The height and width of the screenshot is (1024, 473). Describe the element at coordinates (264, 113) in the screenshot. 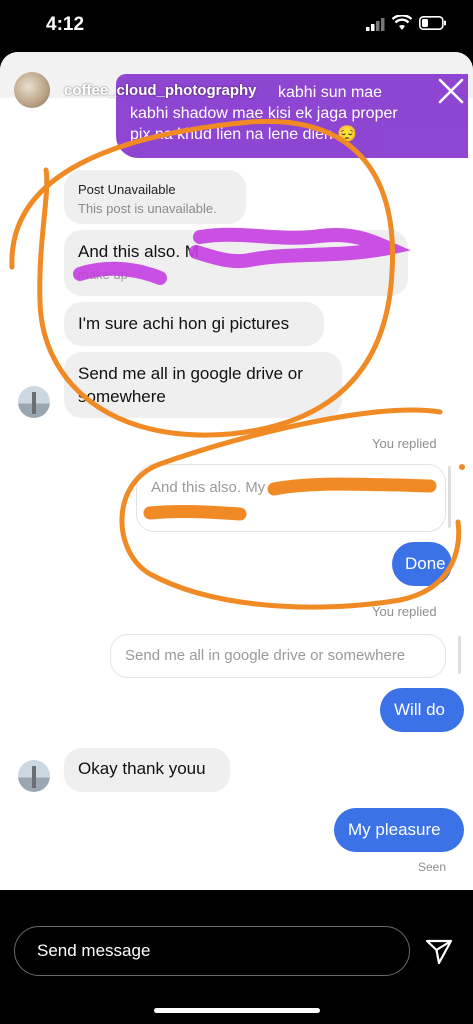

I see `story-reply-line: kabhi shadow mae kisi ek jaga proper` at that location.